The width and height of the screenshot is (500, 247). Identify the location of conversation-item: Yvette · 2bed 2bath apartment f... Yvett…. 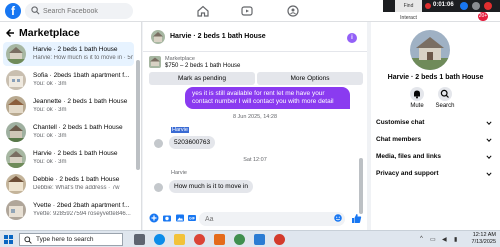
(68, 210).